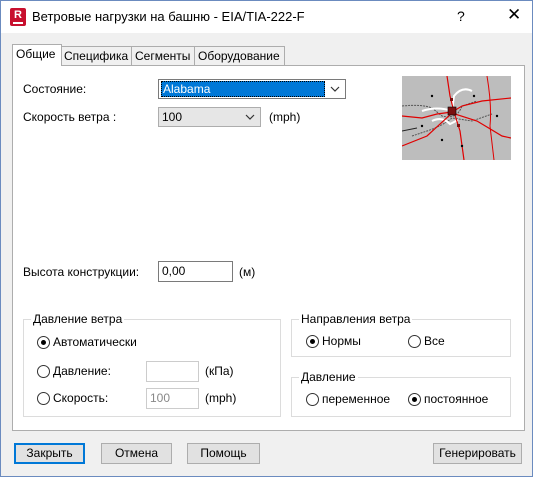 The image size is (533, 477). Describe the element at coordinates (219, 371) in the screenshot. I see `pressure-unit: (кПа)` at that location.